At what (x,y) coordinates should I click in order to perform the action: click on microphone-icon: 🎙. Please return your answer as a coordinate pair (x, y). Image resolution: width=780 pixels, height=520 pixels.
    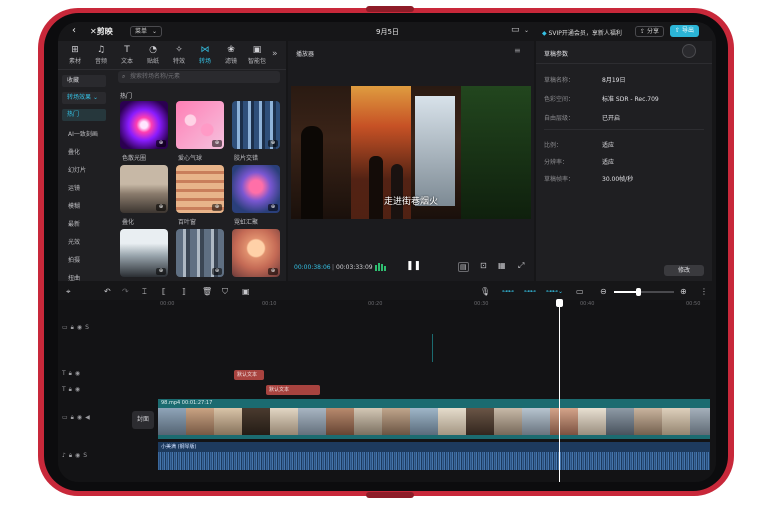
    Looking at the image, I should click on (485, 291).